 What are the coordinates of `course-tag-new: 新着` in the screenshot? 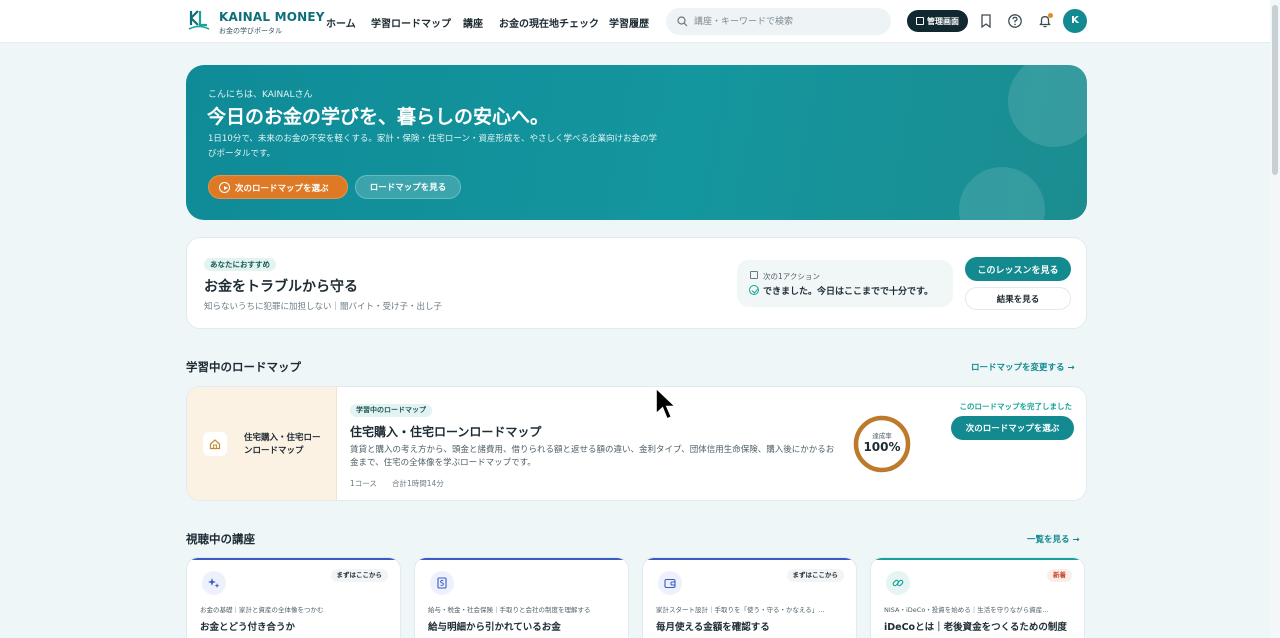 It's located at (1059, 575).